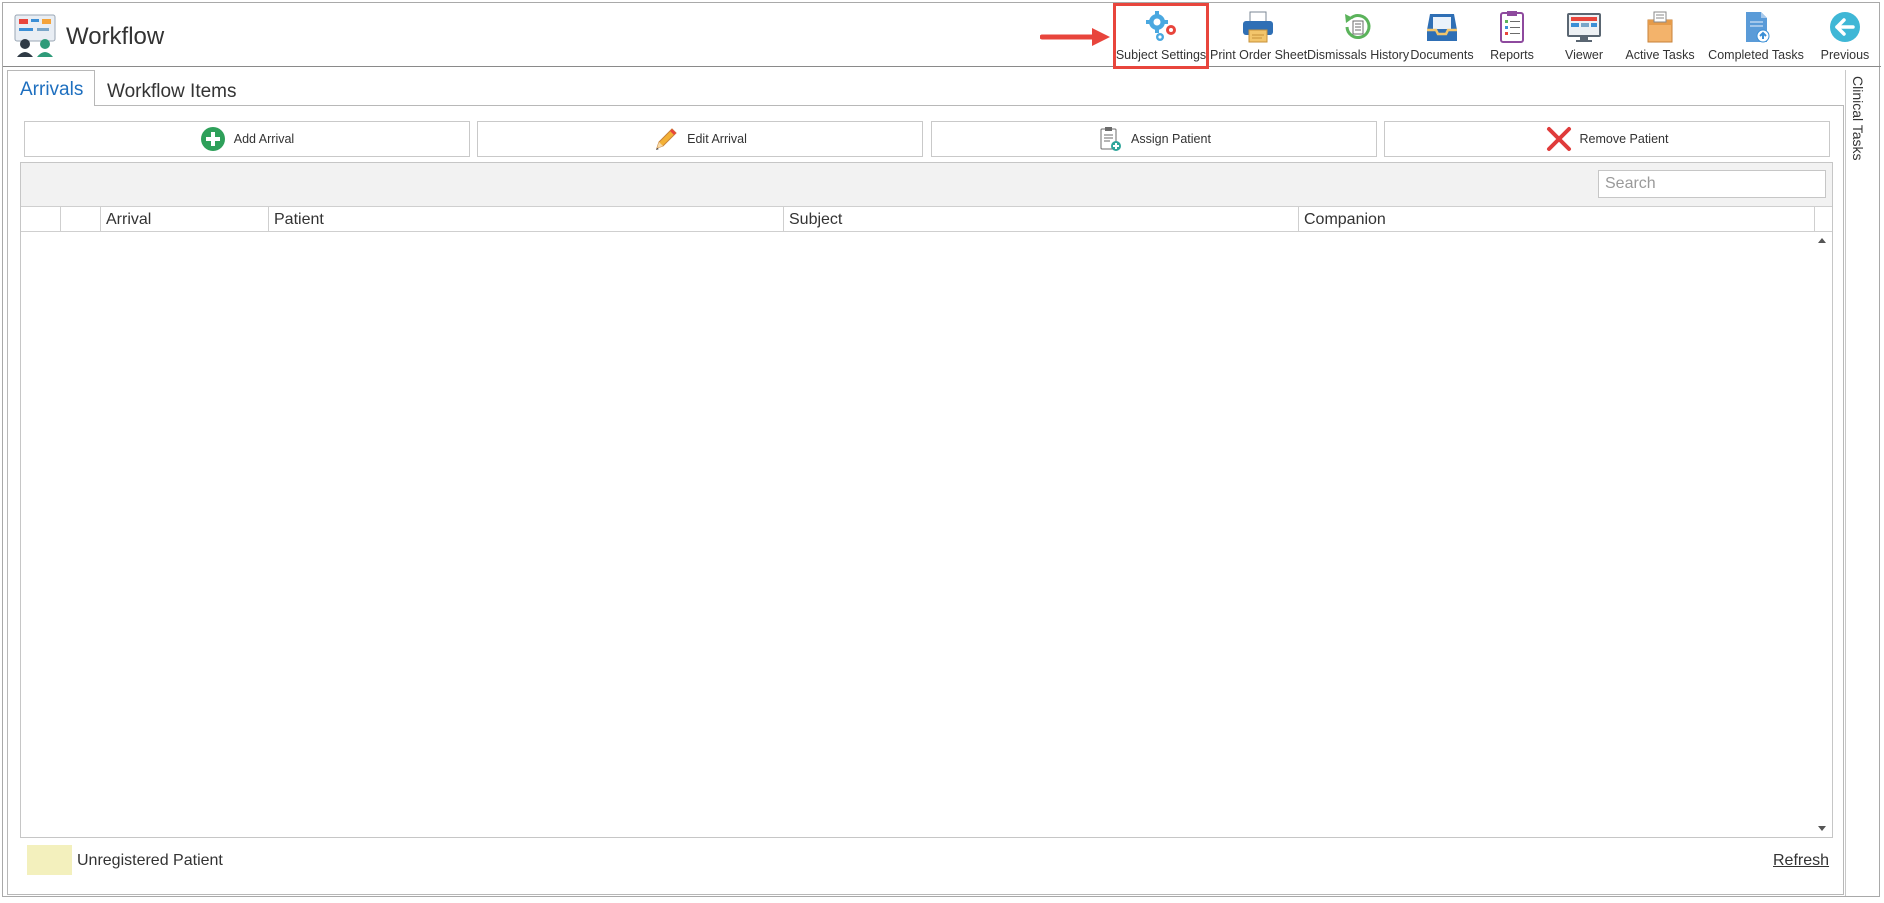 This screenshot has height=903, width=1884. What do you see at coordinates (1845, 27) in the screenshot?
I see `back-arrow-icon` at bounding box center [1845, 27].